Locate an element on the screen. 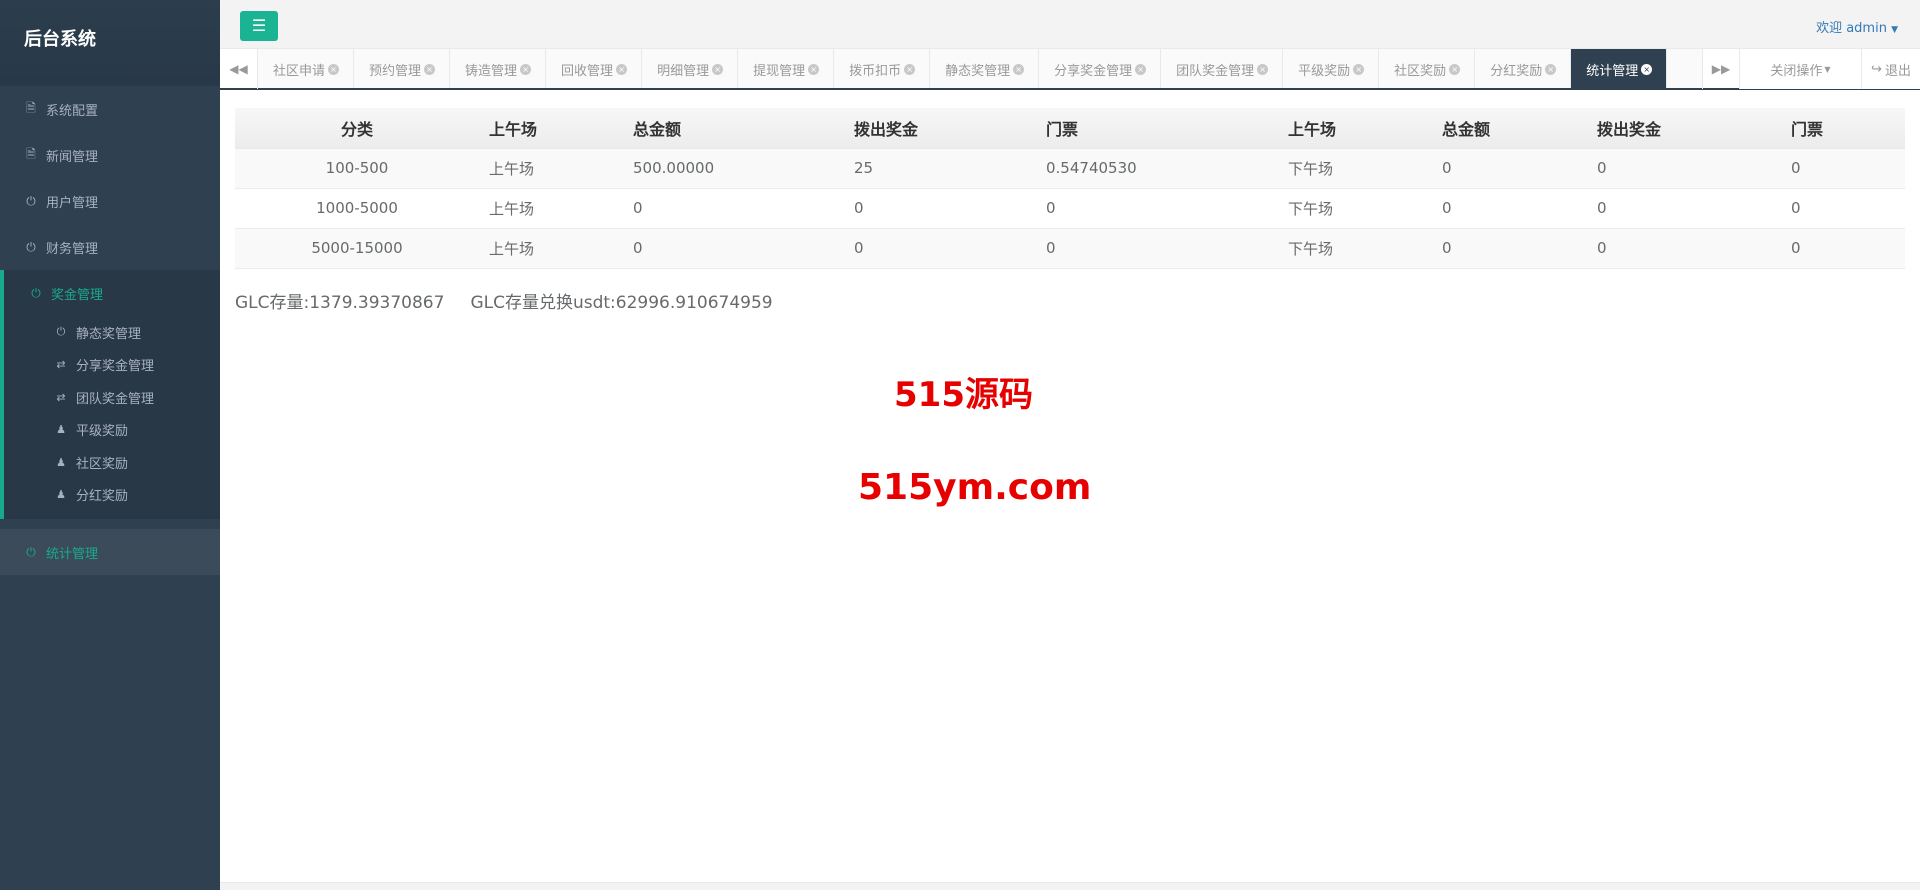 Image resolution: width=1920 pixels, height=890 pixels. table-row: 5000-15000 上午场 0 0 0 下午场 0 0 0 is located at coordinates (1070, 248).